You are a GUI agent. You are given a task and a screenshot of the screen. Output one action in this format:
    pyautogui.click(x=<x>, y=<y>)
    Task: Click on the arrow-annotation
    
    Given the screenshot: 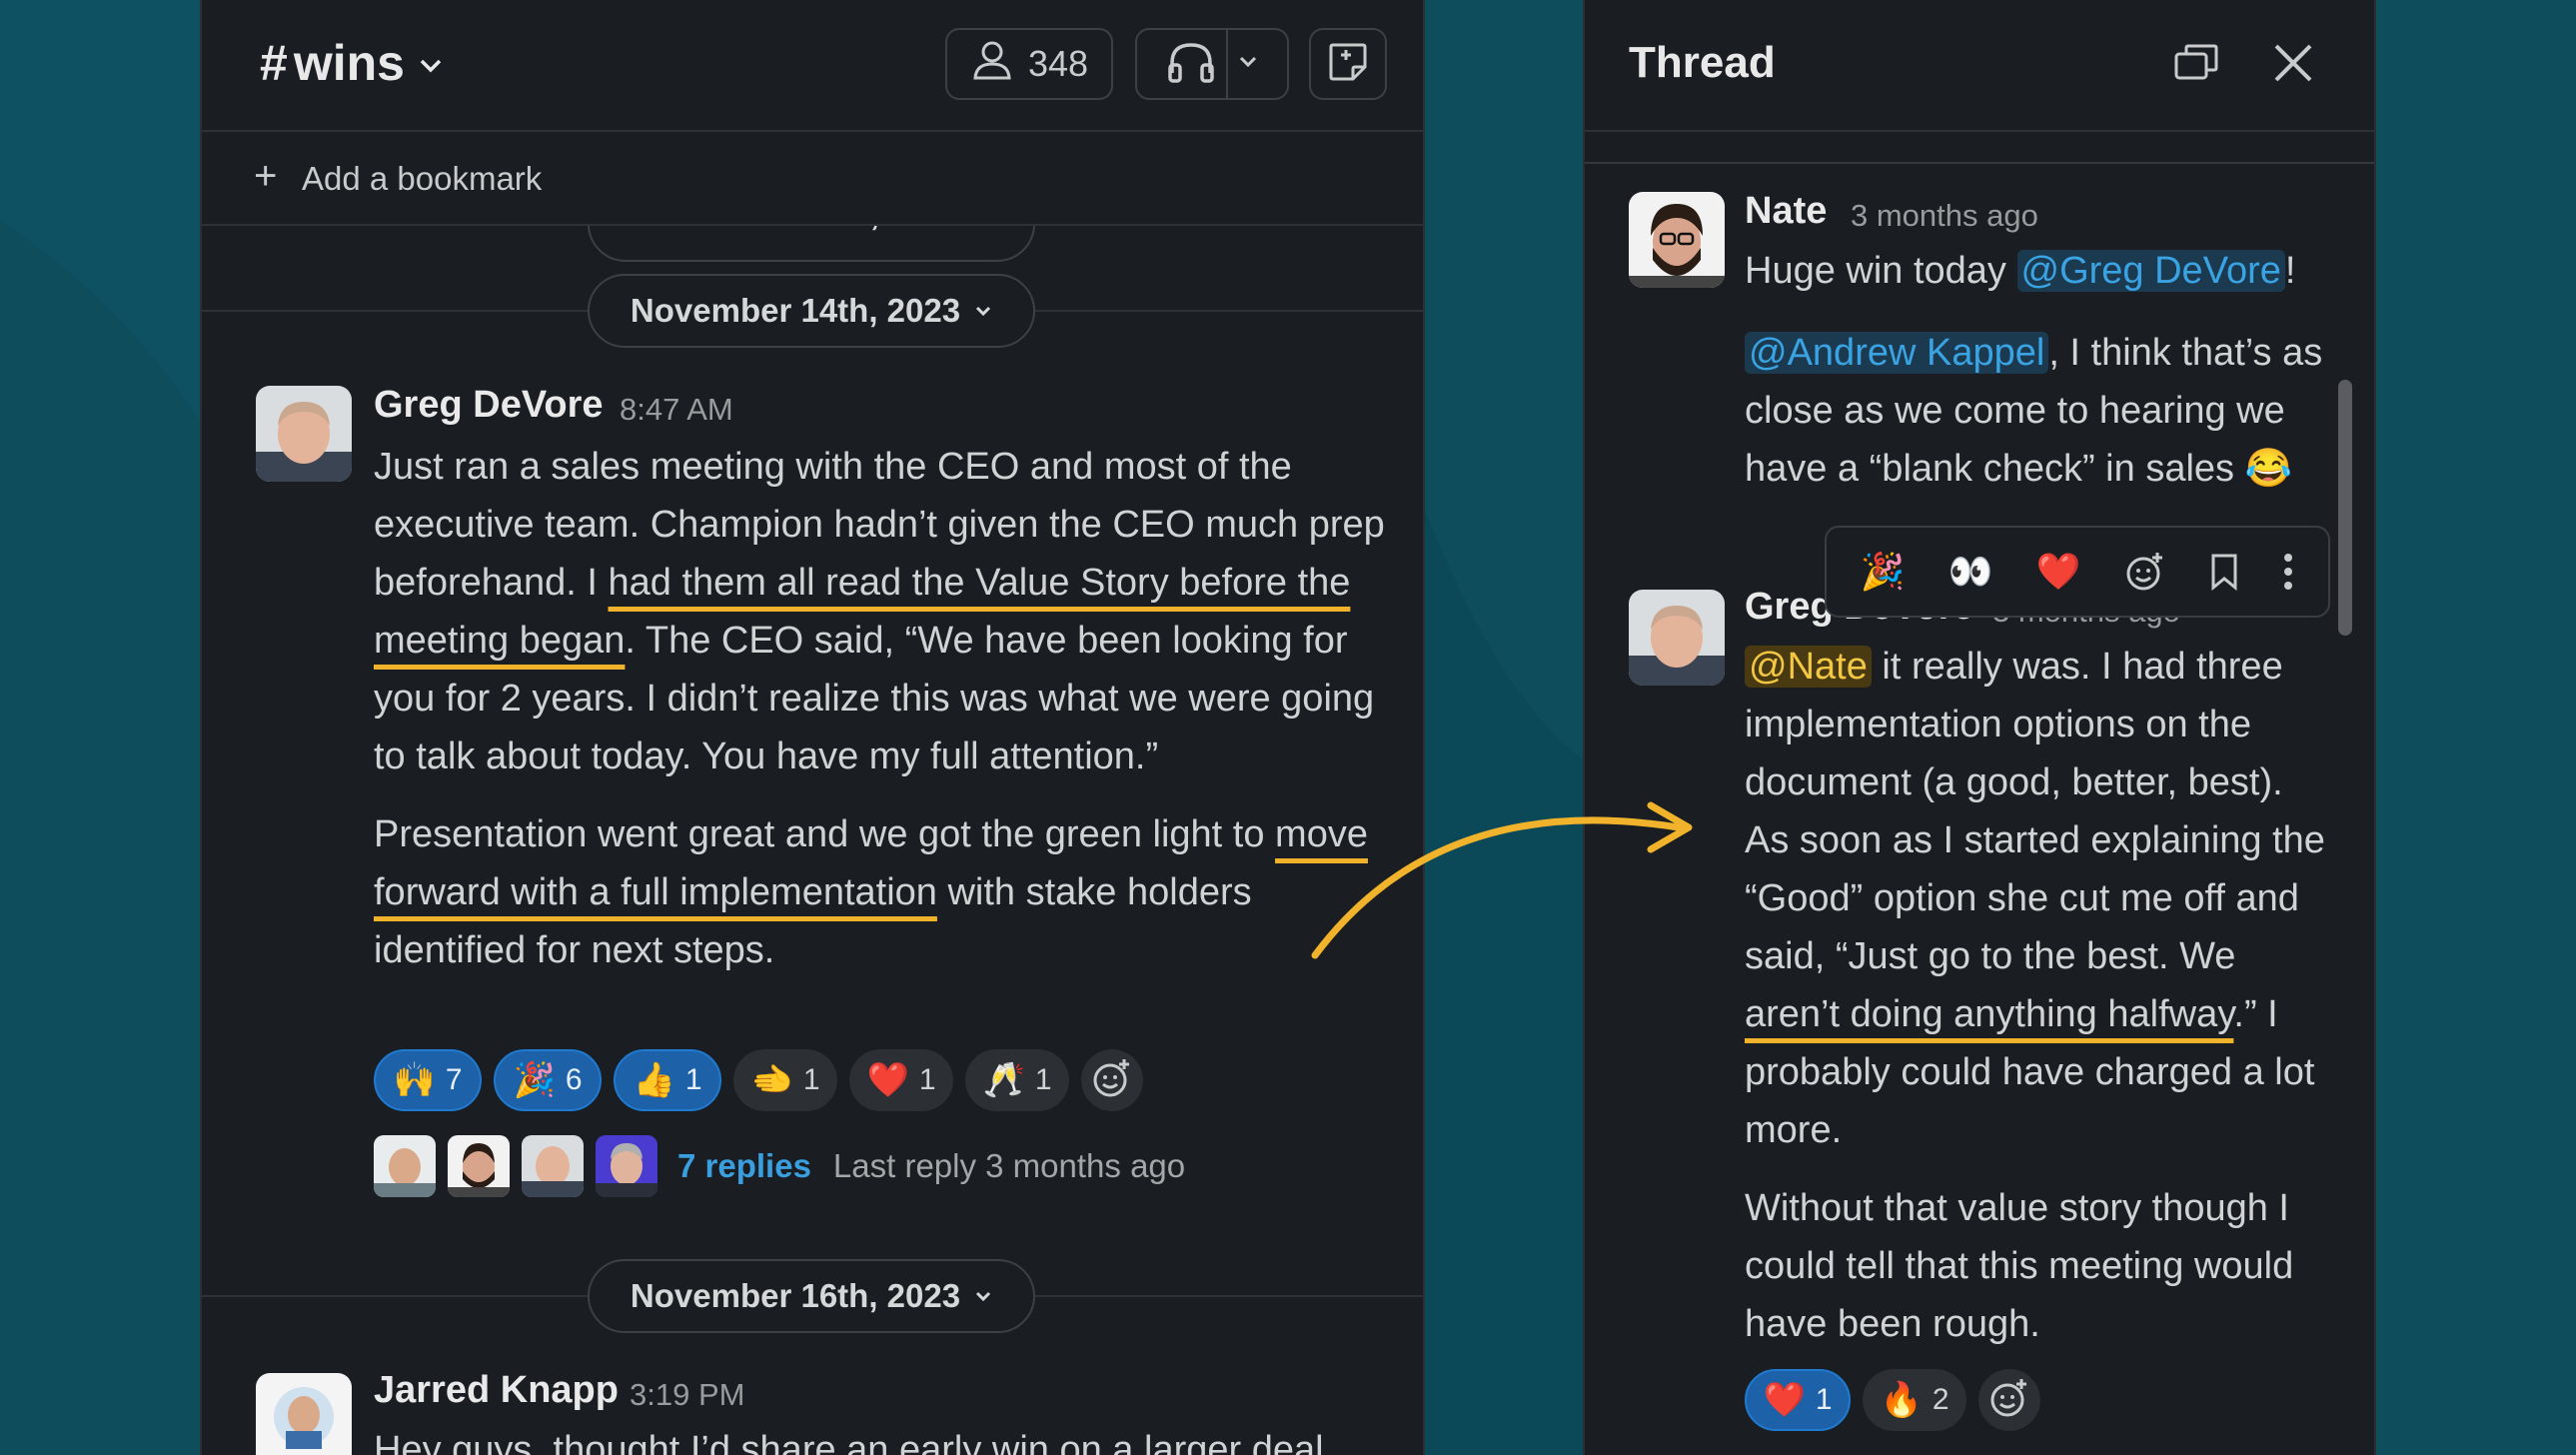 What is the action you would take?
    pyautogui.click(x=1502, y=880)
    